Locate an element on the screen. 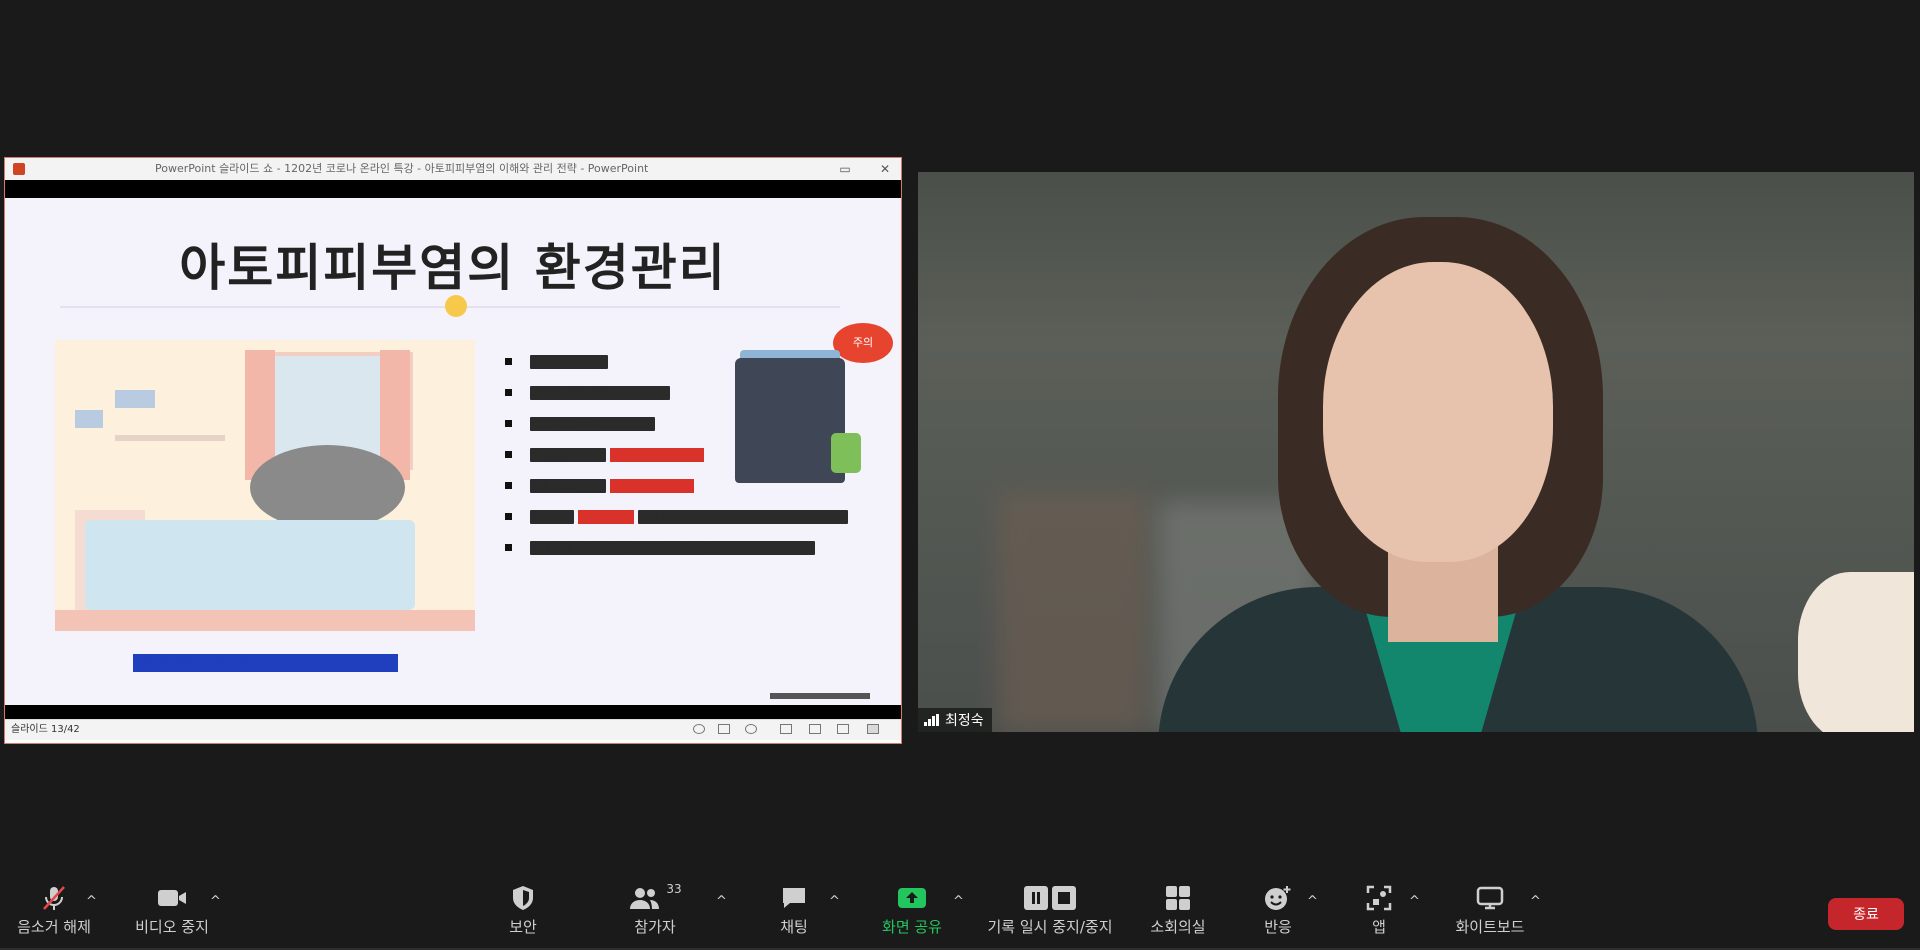  participants-button: 33 참가자 is located at coordinates (655, 912).